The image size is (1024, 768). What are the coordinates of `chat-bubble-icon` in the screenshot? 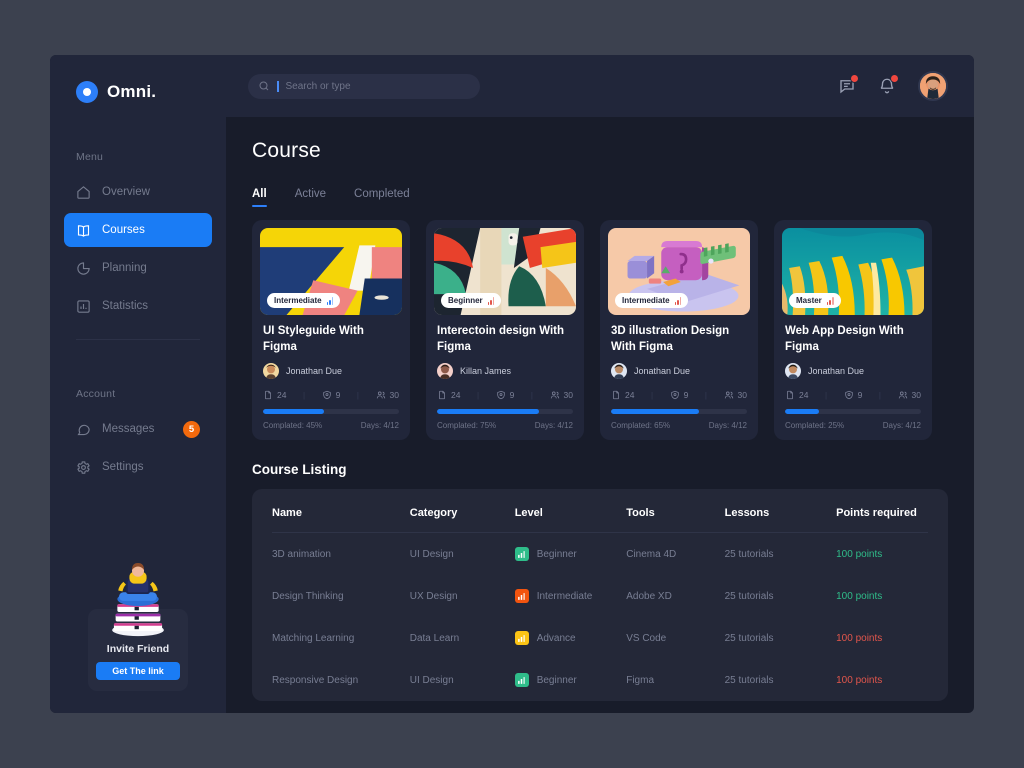 It's located at (83, 429).